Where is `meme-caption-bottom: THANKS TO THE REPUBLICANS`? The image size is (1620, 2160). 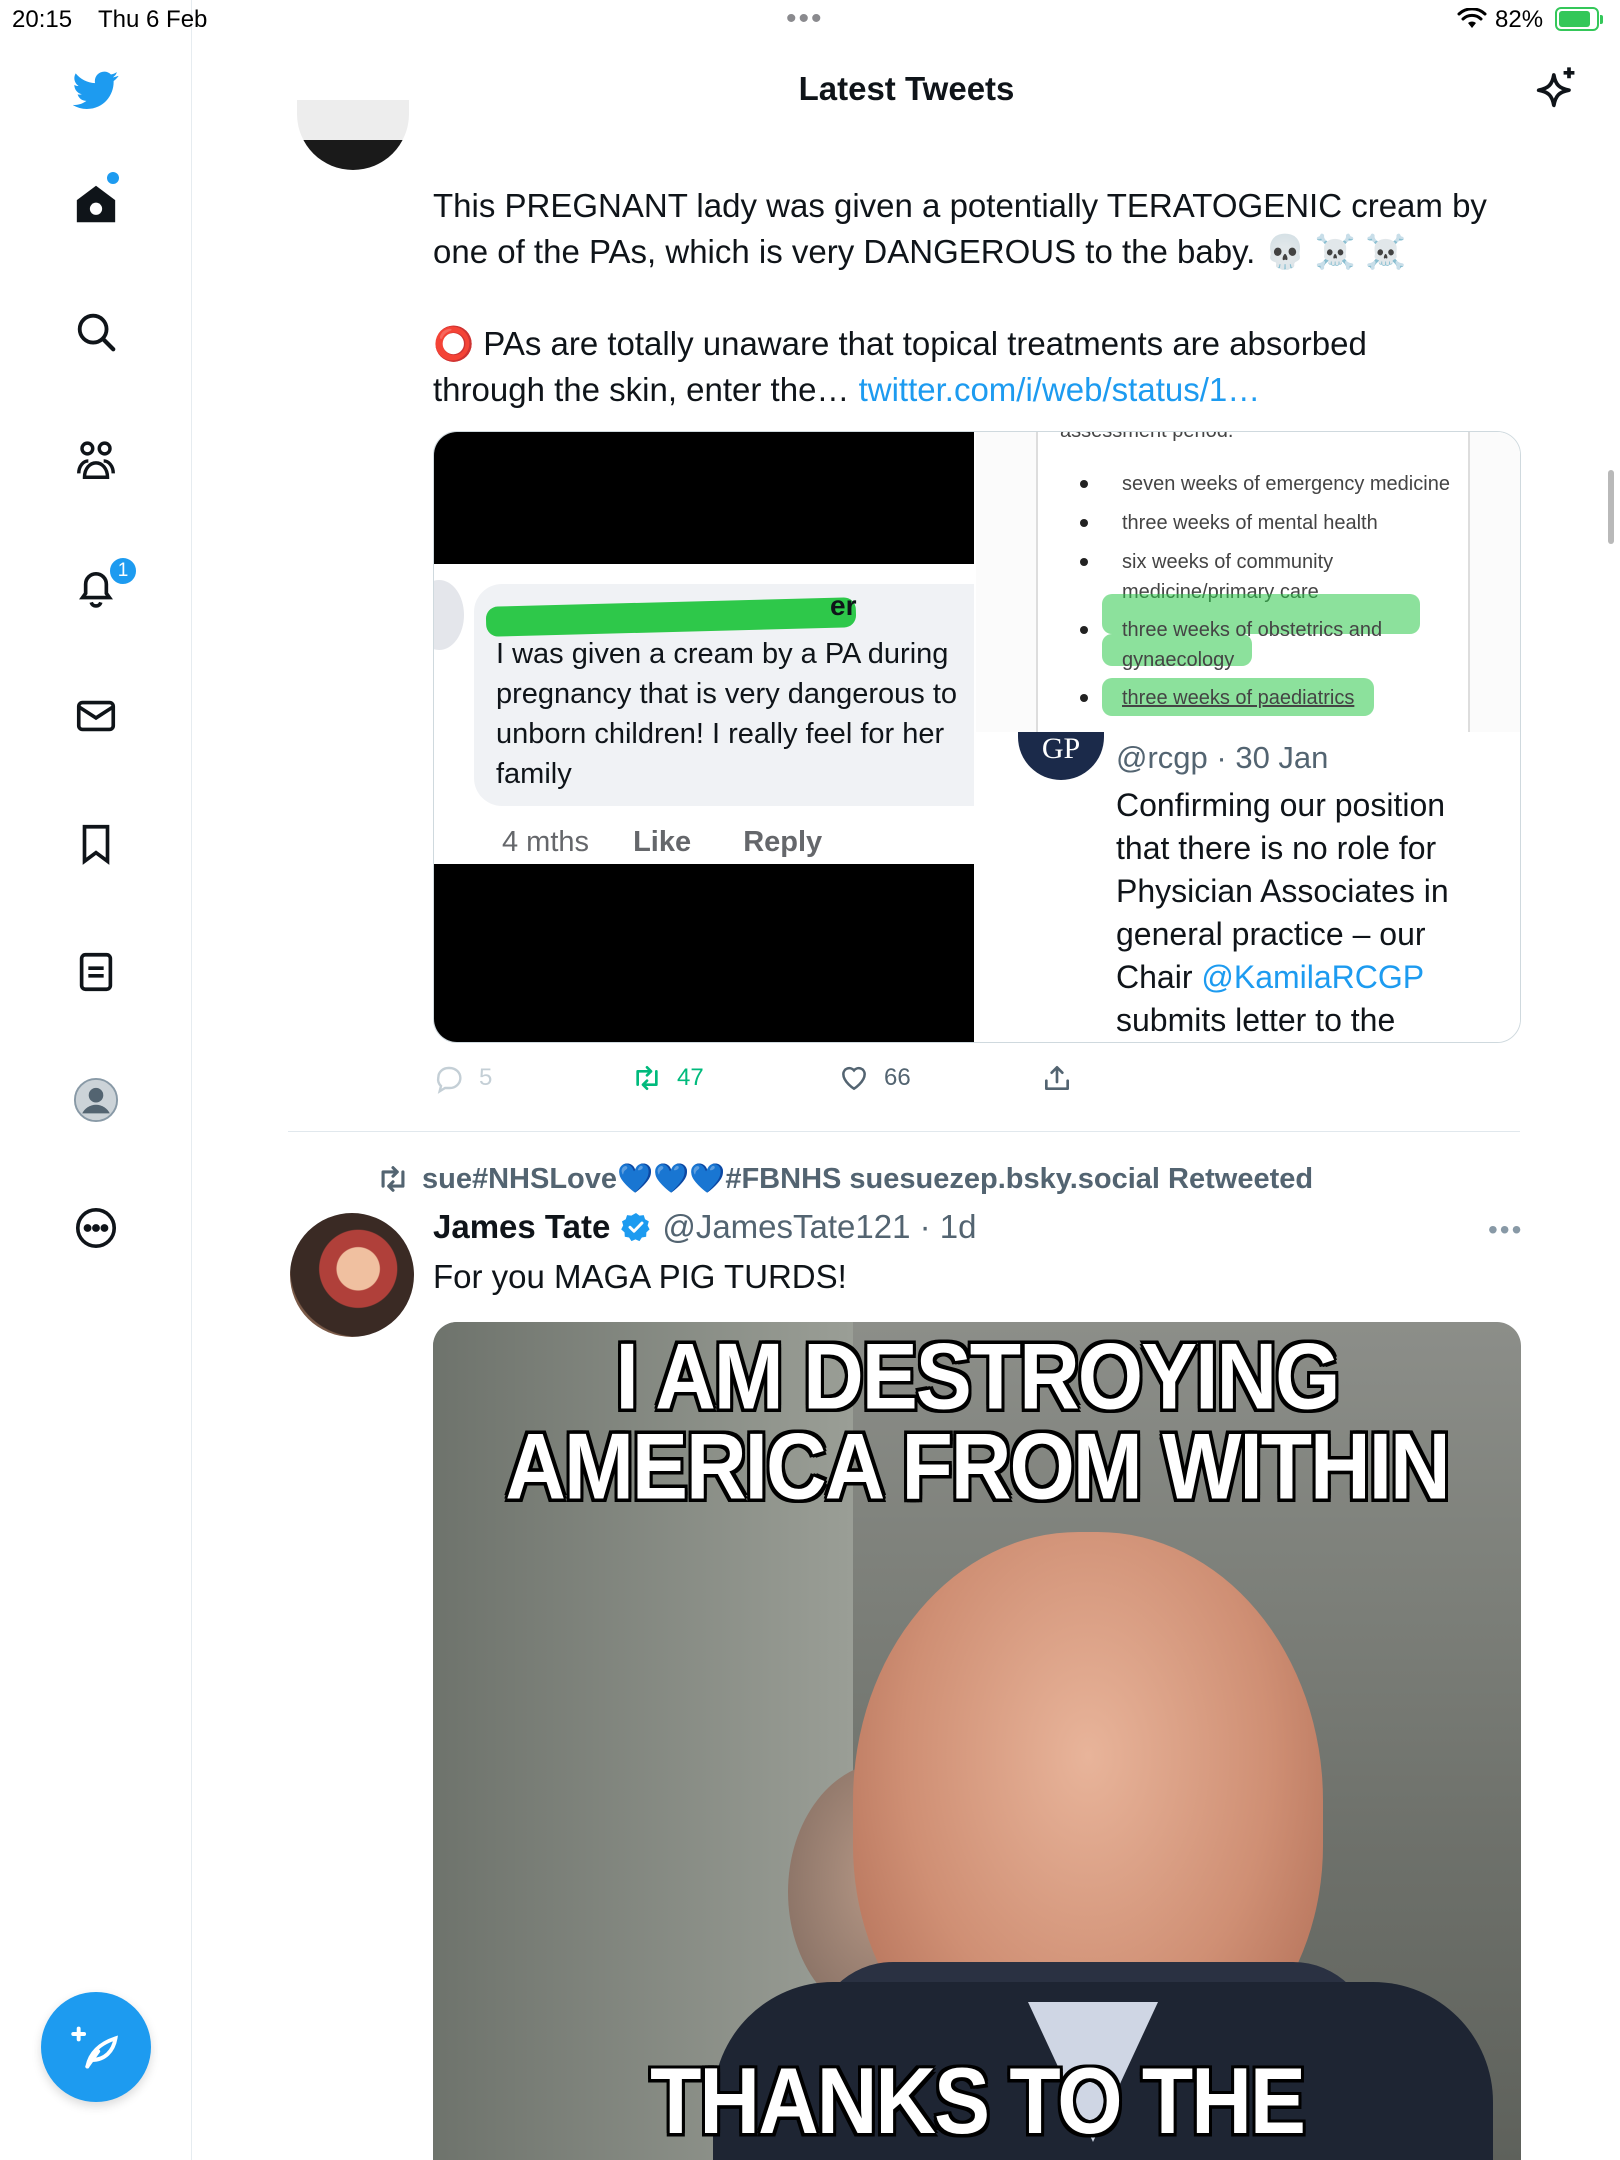 meme-caption-bottom: THANKS TO THE REPUBLICANS is located at coordinates (978, 2104).